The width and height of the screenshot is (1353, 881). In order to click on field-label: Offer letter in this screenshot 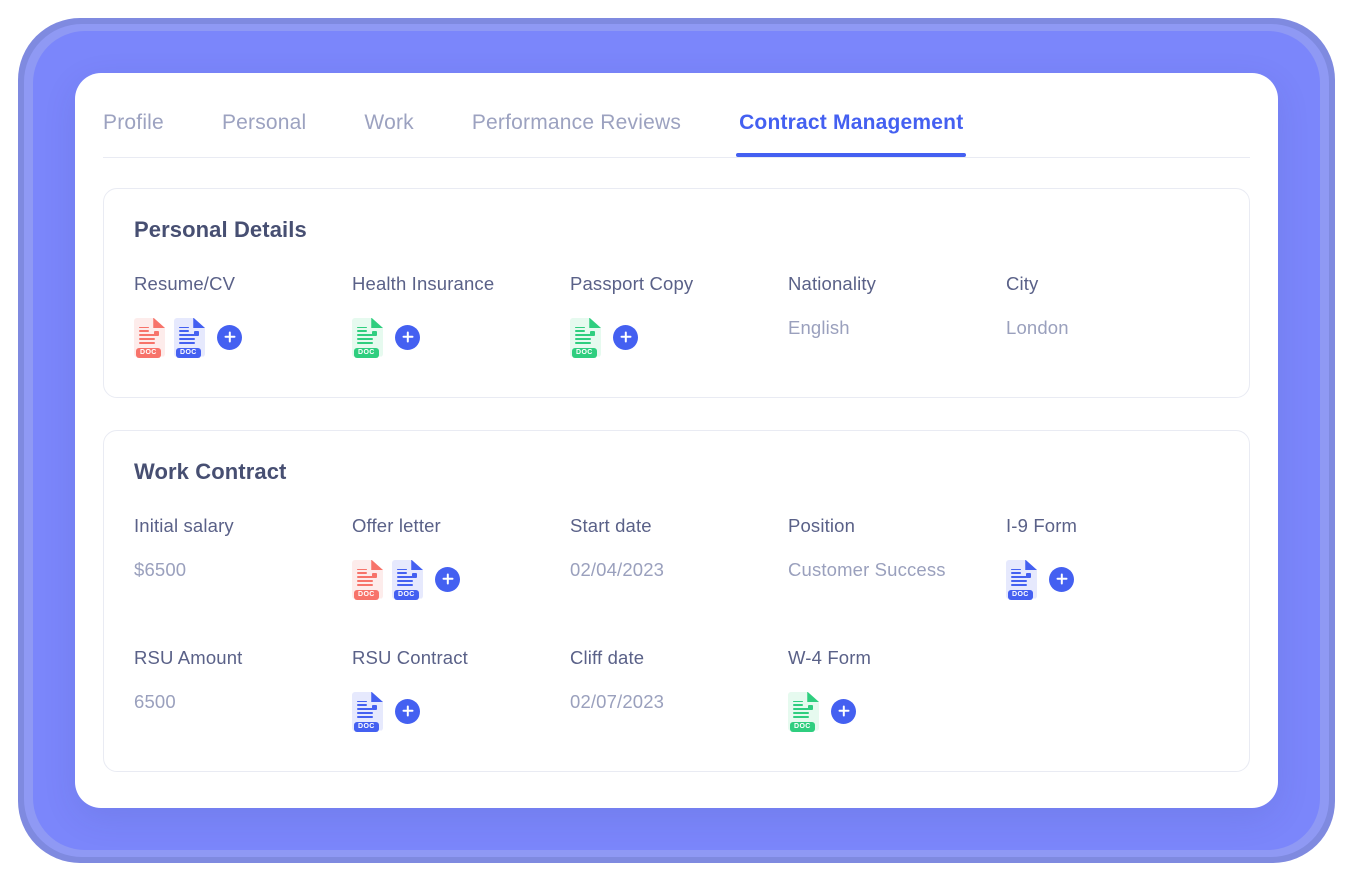, I will do `click(396, 525)`.